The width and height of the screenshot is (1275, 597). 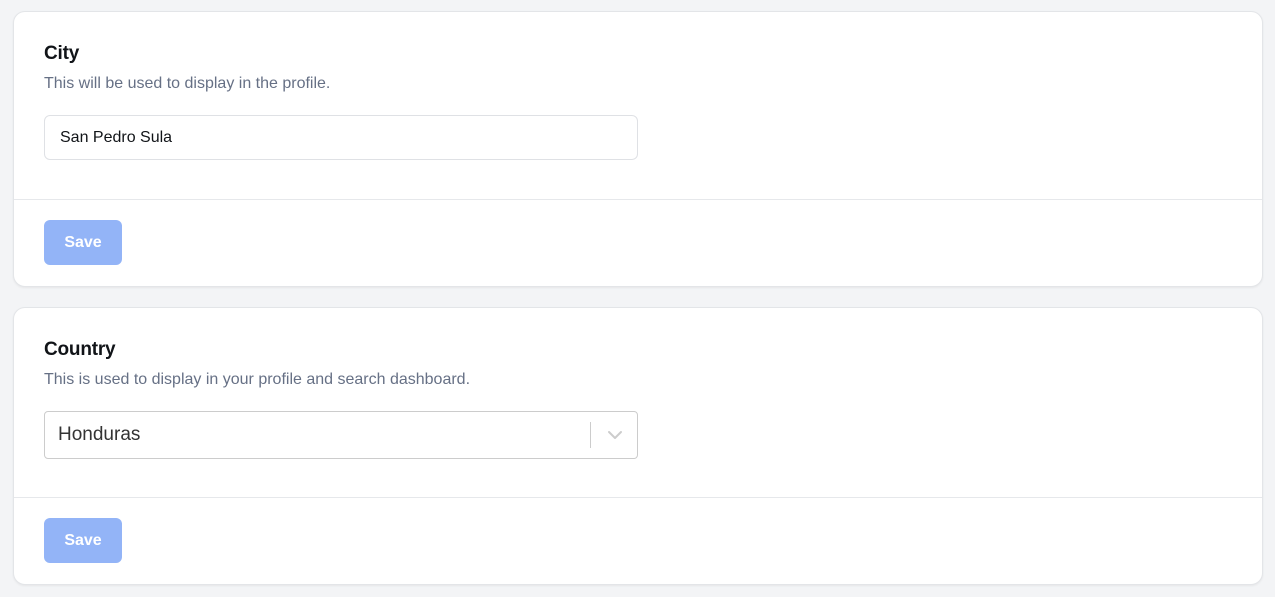 I want to click on city-title: City, so click(x=62, y=53).